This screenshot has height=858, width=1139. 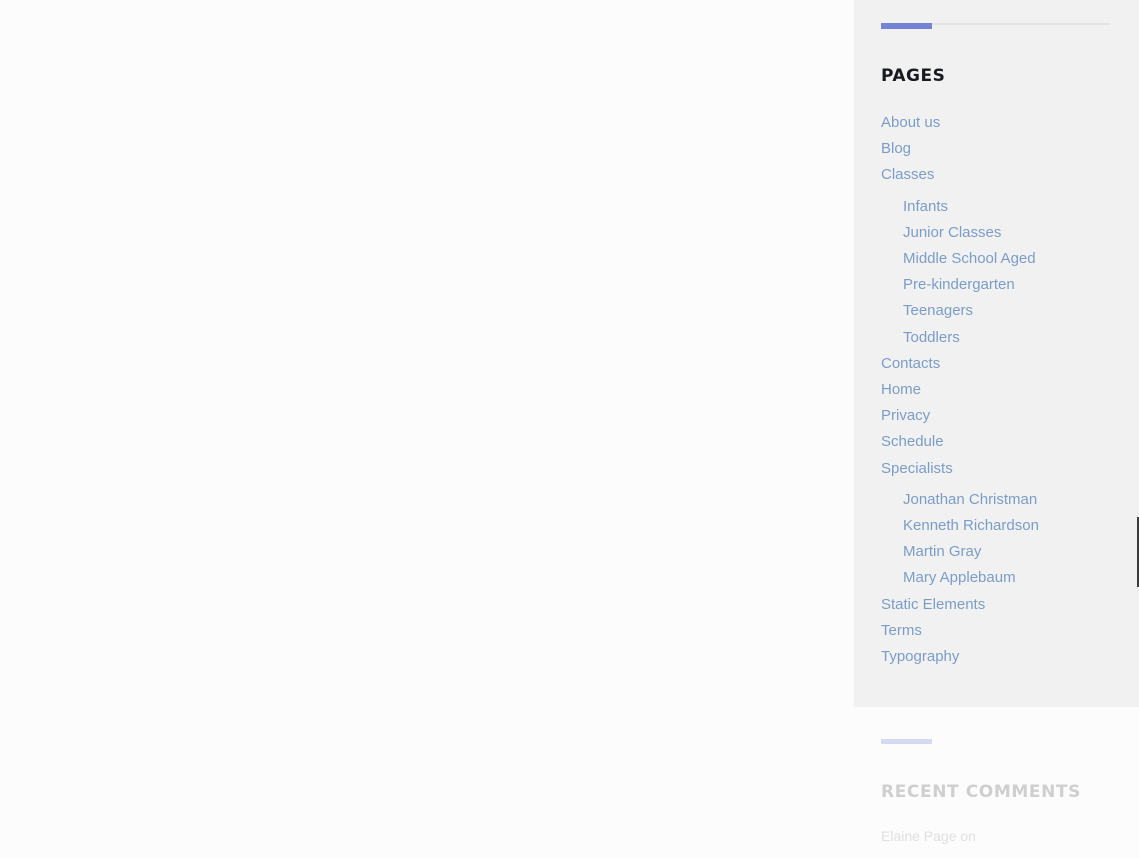 I want to click on page-link: Mary Applebaum, so click(x=960, y=578).